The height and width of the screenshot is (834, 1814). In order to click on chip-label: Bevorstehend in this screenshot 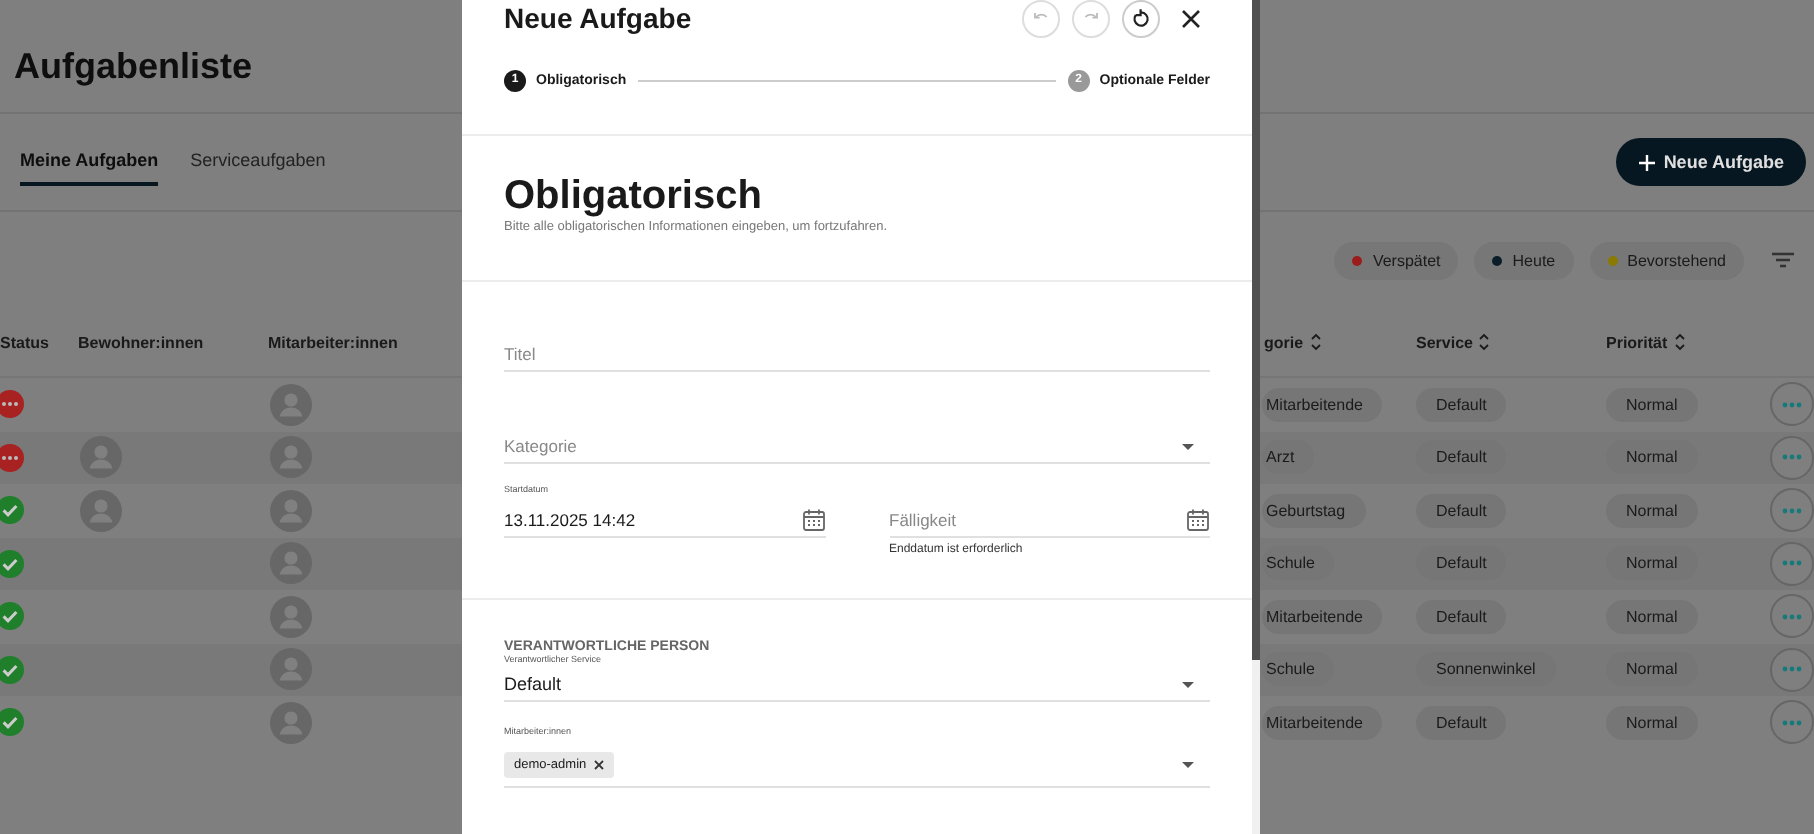, I will do `click(1676, 260)`.